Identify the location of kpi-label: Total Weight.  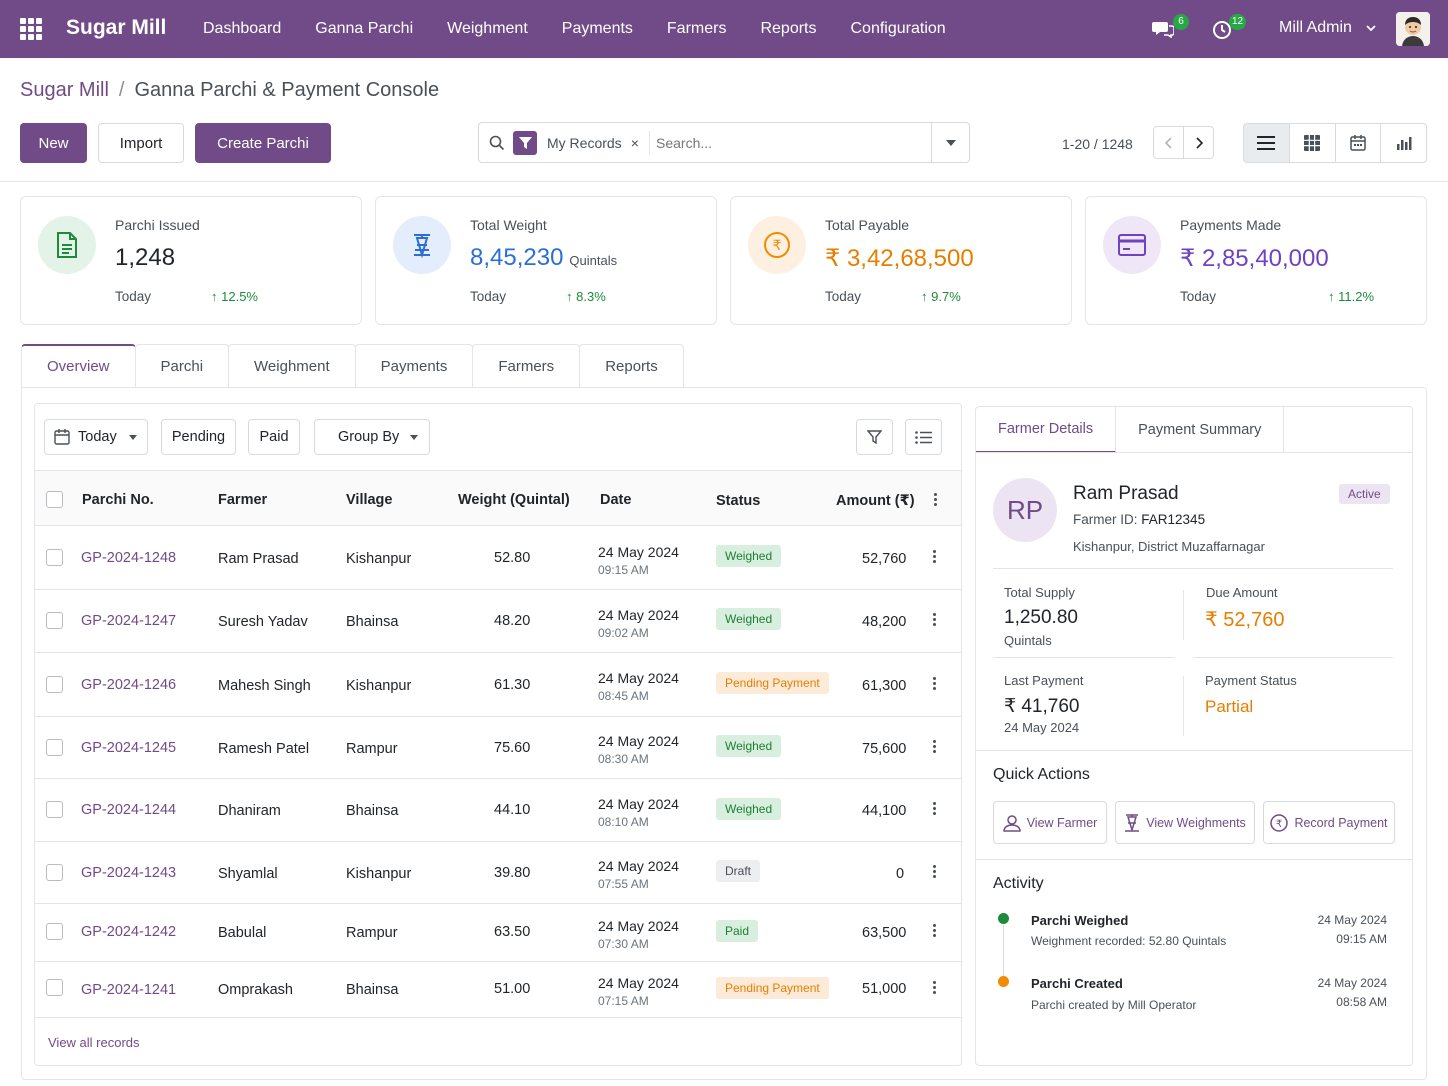
(508, 225).